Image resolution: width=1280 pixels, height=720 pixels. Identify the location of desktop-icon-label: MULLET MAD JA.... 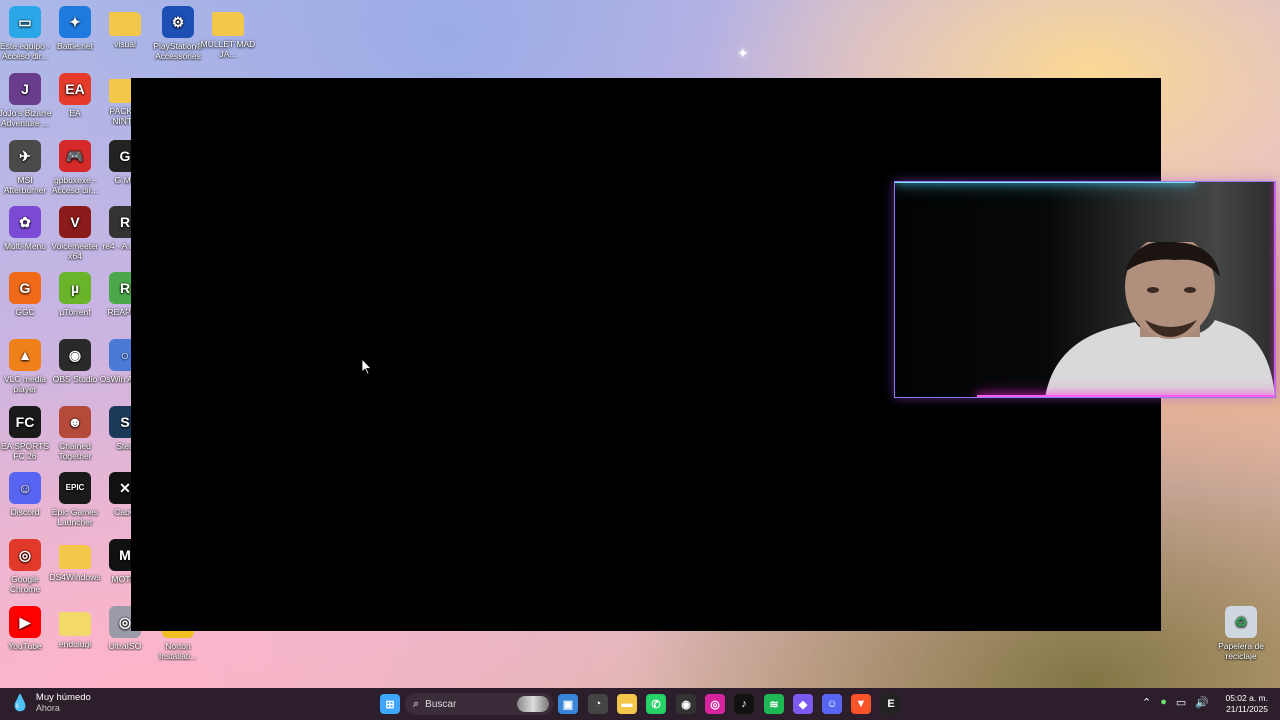
(228, 49).